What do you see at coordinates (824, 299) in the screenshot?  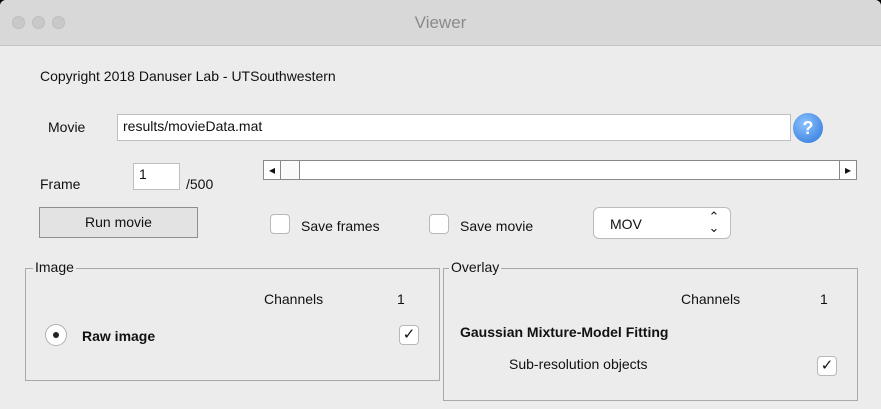 I see `overlay-channels-value: 1` at bounding box center [824, 299].